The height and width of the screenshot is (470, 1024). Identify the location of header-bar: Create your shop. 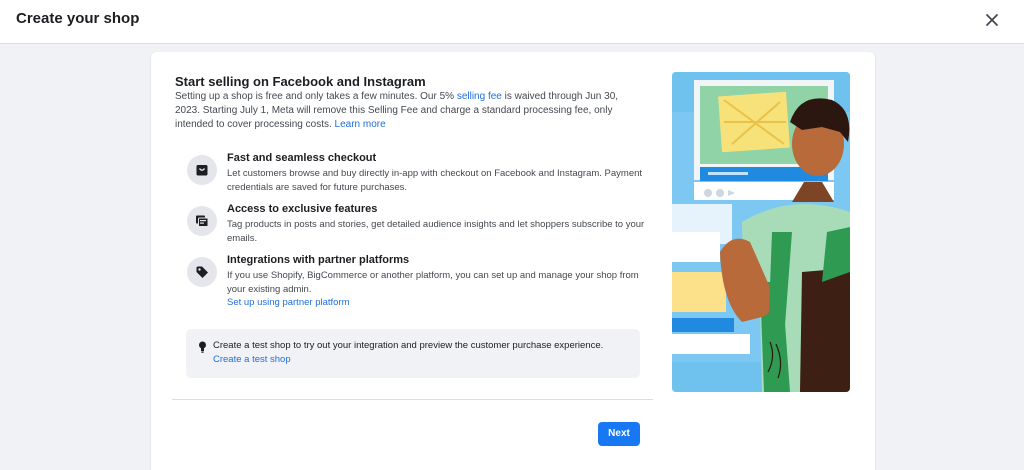
(512, 22).